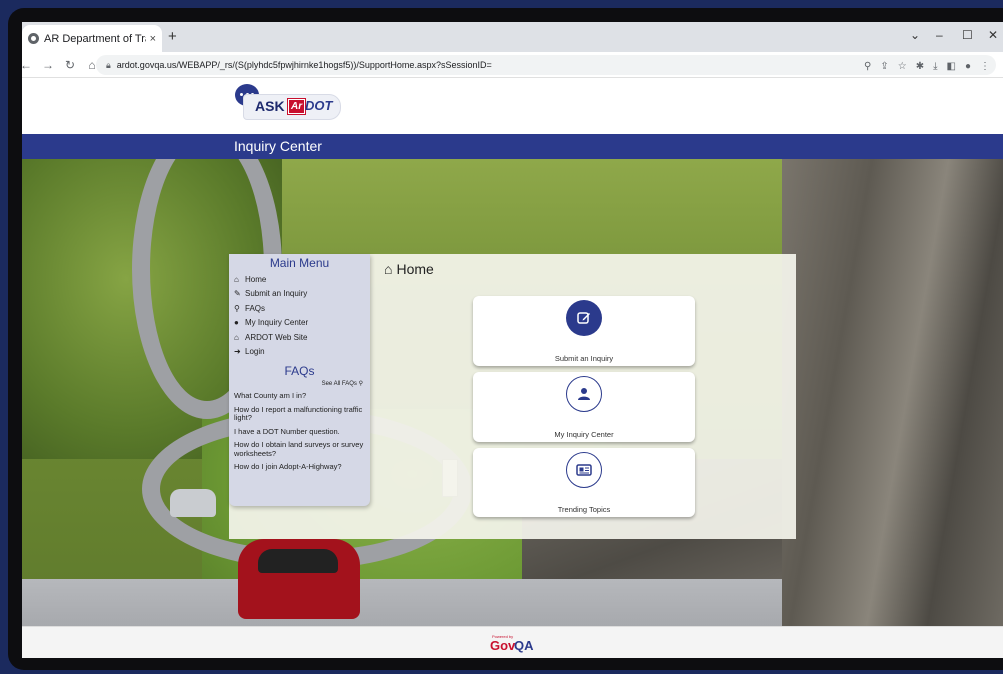 This screenshot has height=674, width=1003. I want to click on bookmark-star-icon: ☆, so click(902, 66).